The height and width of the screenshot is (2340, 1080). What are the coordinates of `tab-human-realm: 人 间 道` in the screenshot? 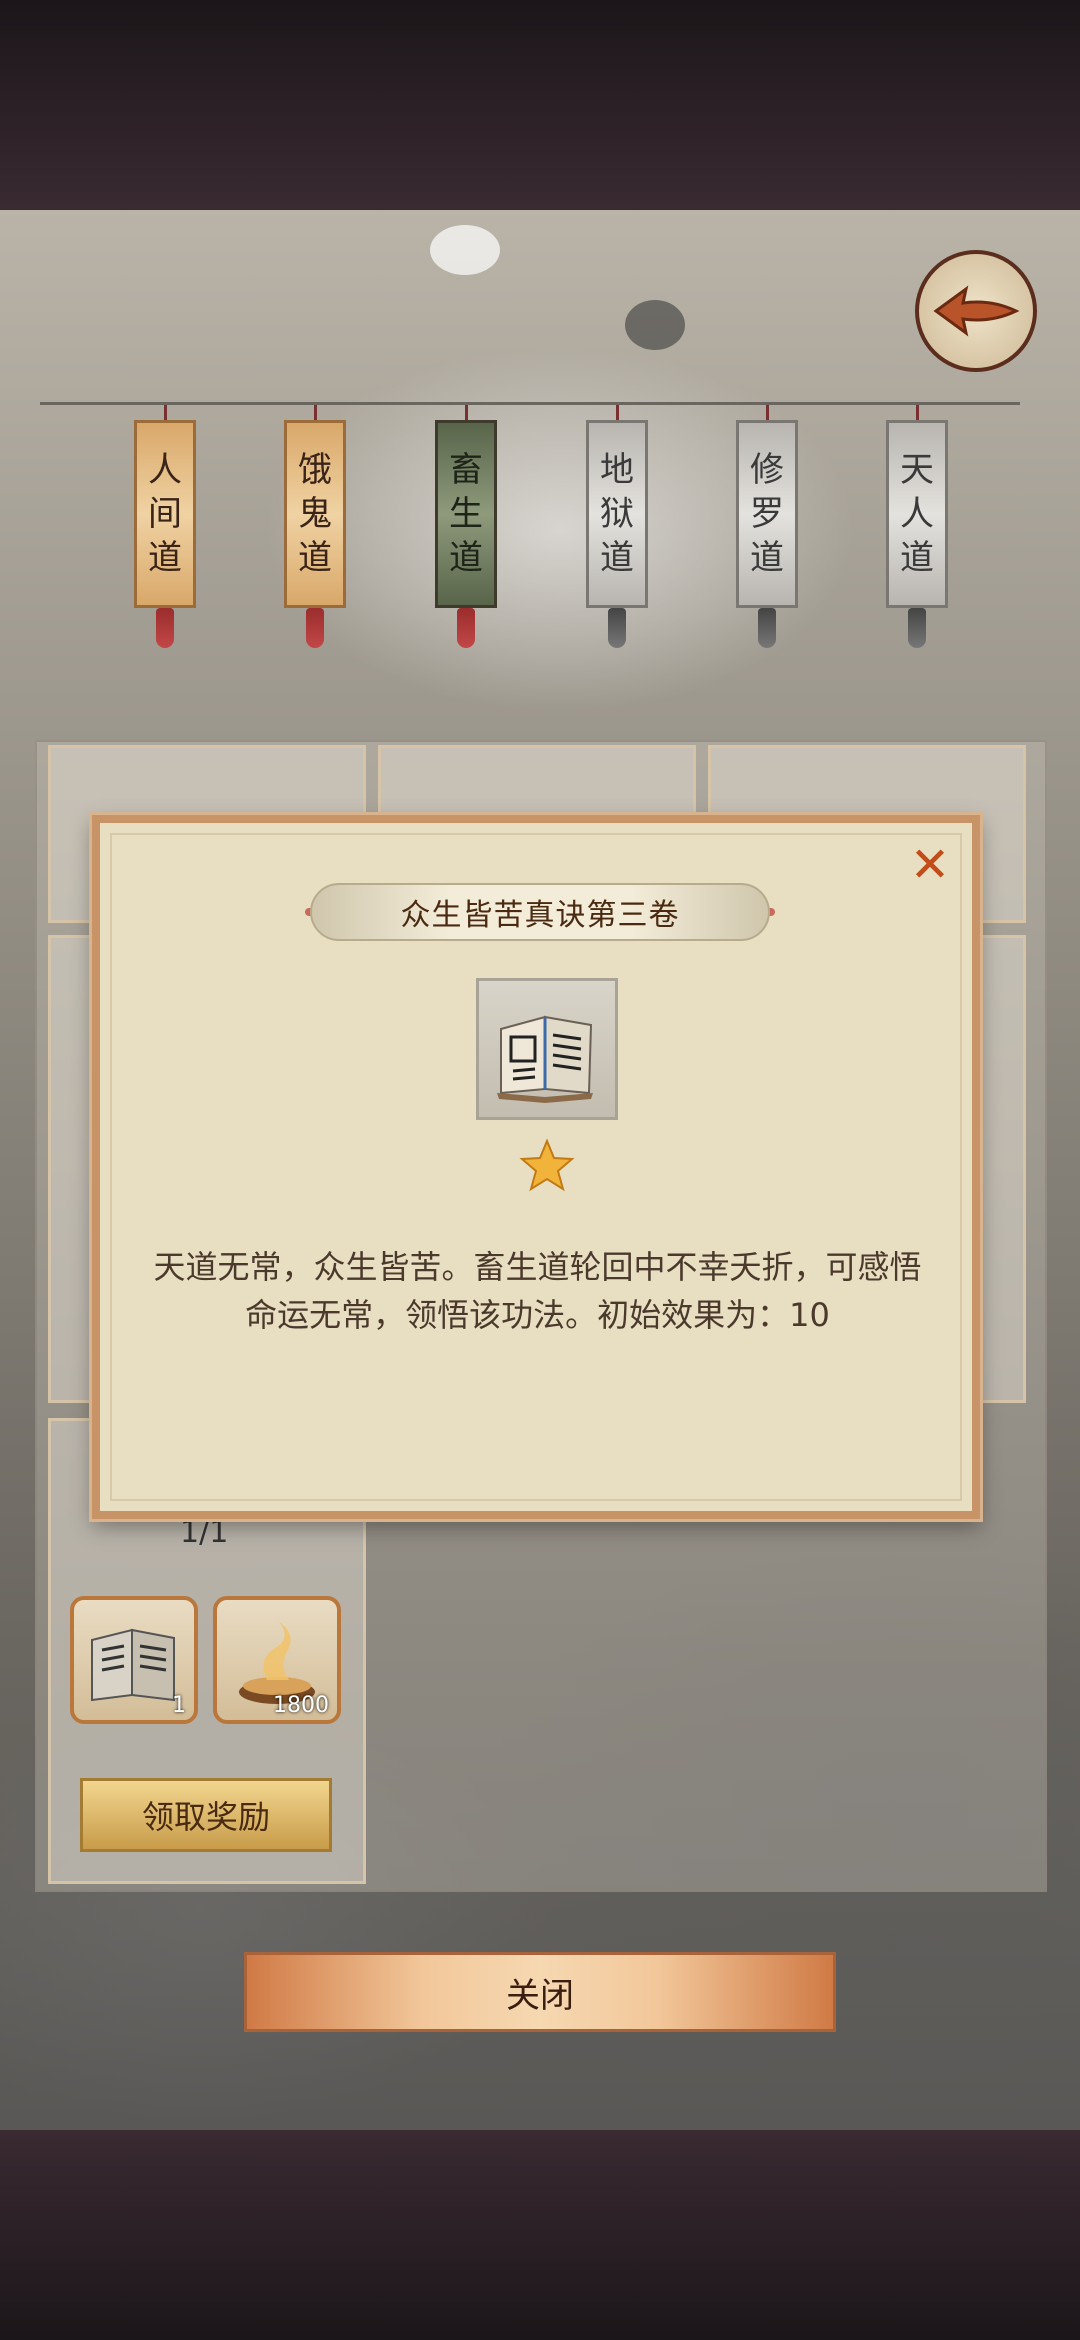 It's located at (165, 514).